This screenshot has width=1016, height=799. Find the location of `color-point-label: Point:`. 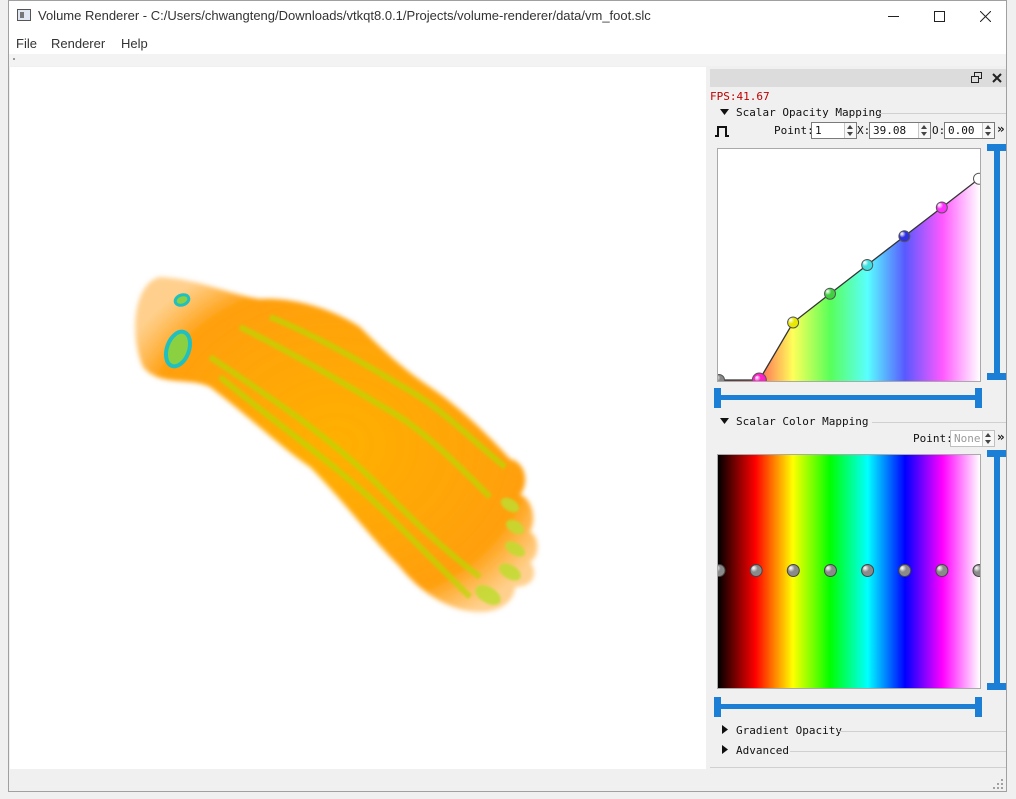

color-point-label: Point: is located at coordinates (933, 438).